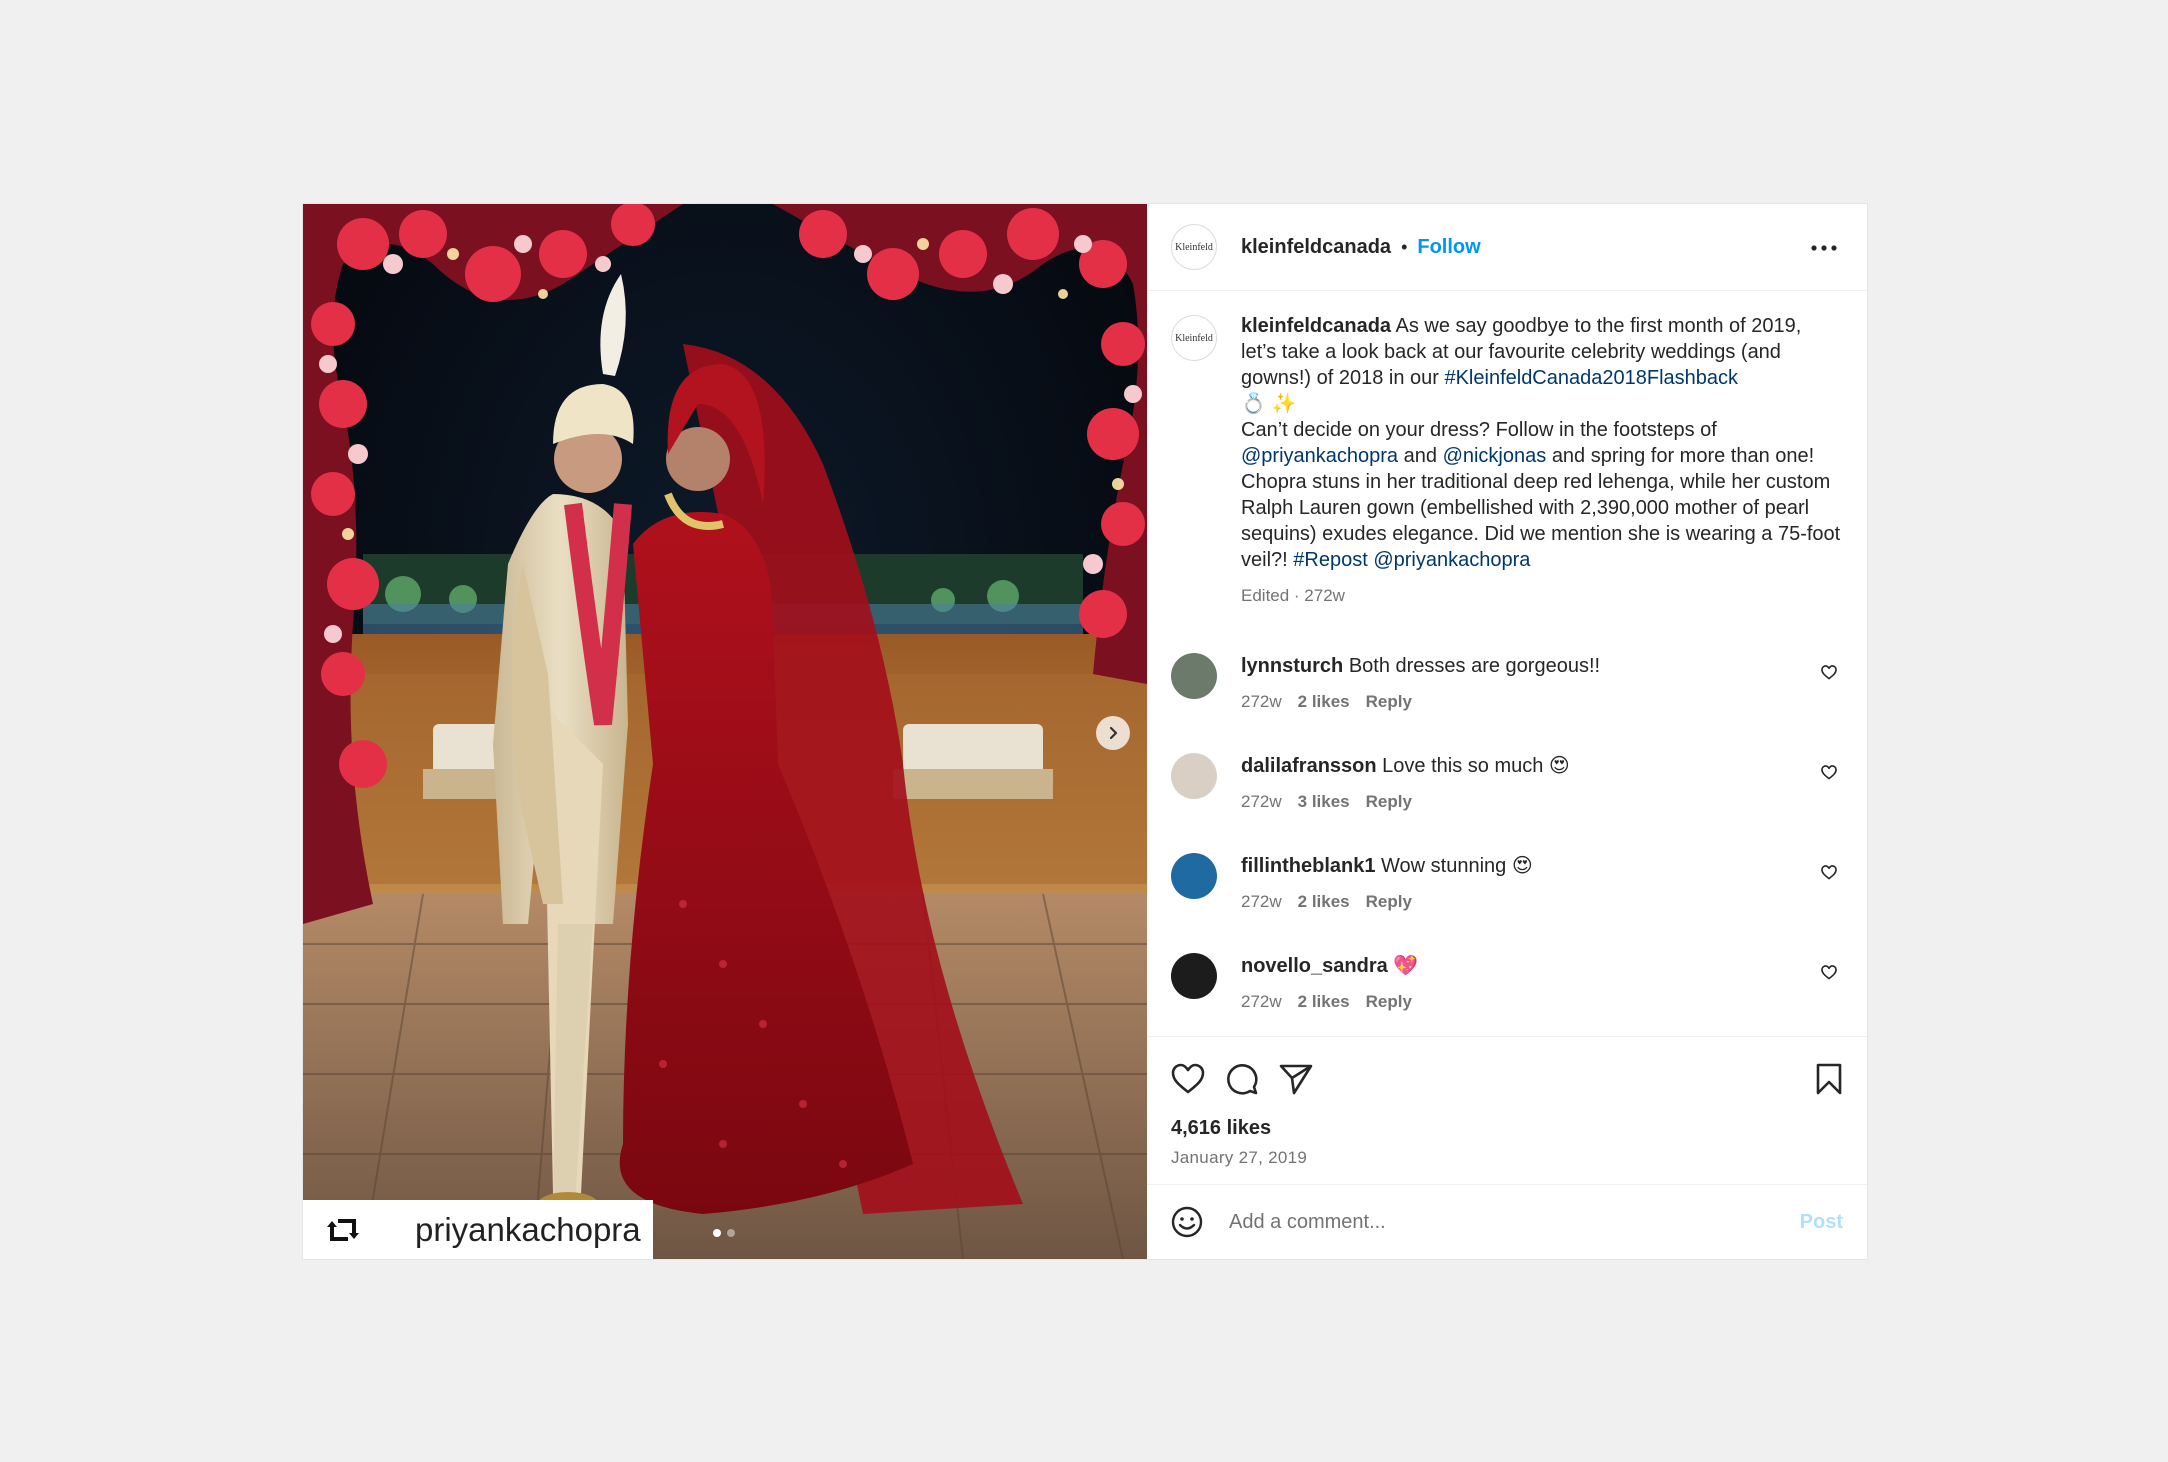  I want to click on caption-avatar: Kleinfeld, so click(1194, 338).